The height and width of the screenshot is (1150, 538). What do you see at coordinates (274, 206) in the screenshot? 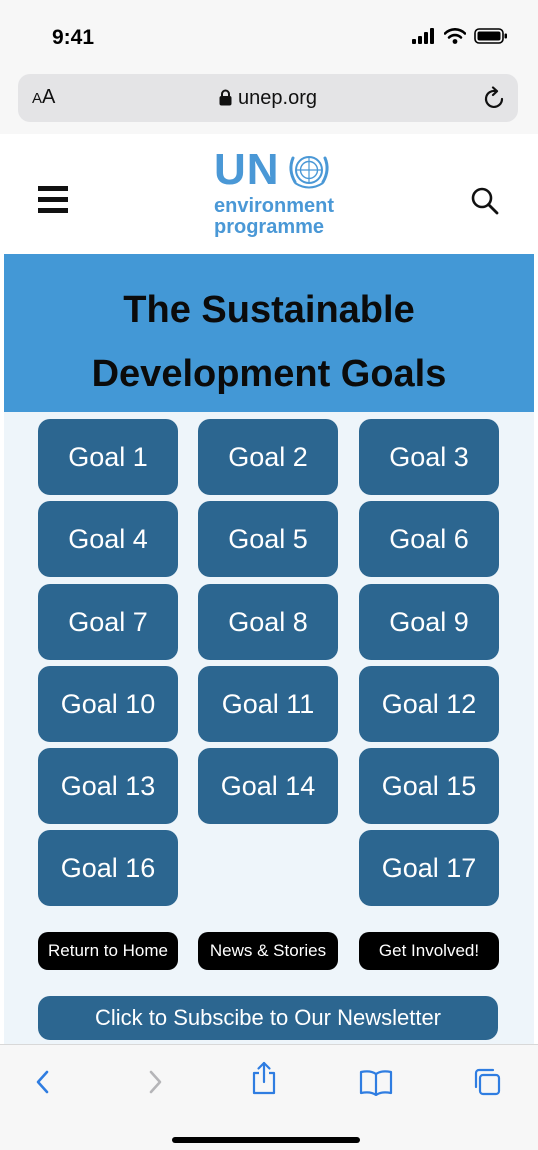
I see `logo-line-environment: environment` at bounding box center [274, 206].